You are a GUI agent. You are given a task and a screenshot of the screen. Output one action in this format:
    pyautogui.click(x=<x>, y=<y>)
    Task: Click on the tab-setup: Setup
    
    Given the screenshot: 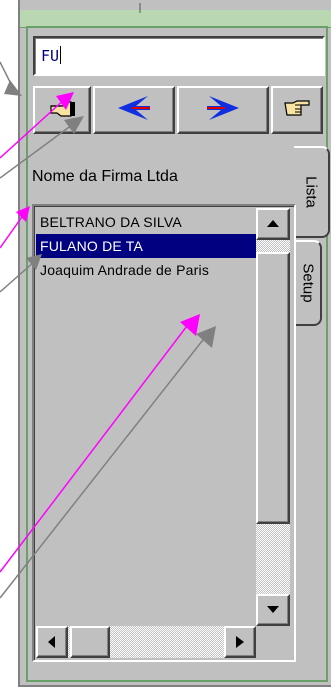 What is the action you would take?
    pyautogui.click(x=308, y=283)
    